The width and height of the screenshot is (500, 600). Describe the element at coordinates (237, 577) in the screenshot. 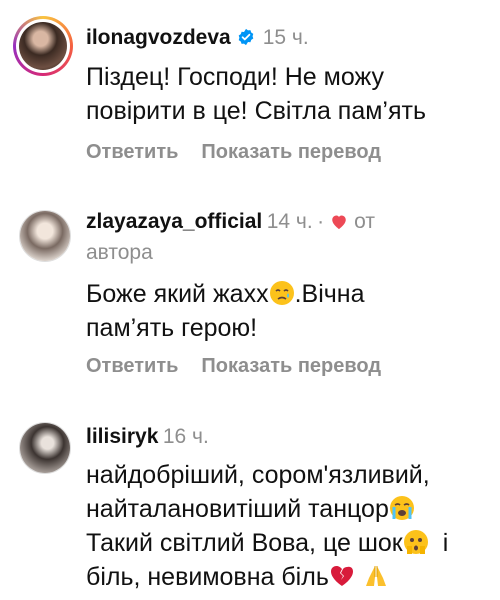

I see `comment-text-line: біль, невимовна біль` at that location.